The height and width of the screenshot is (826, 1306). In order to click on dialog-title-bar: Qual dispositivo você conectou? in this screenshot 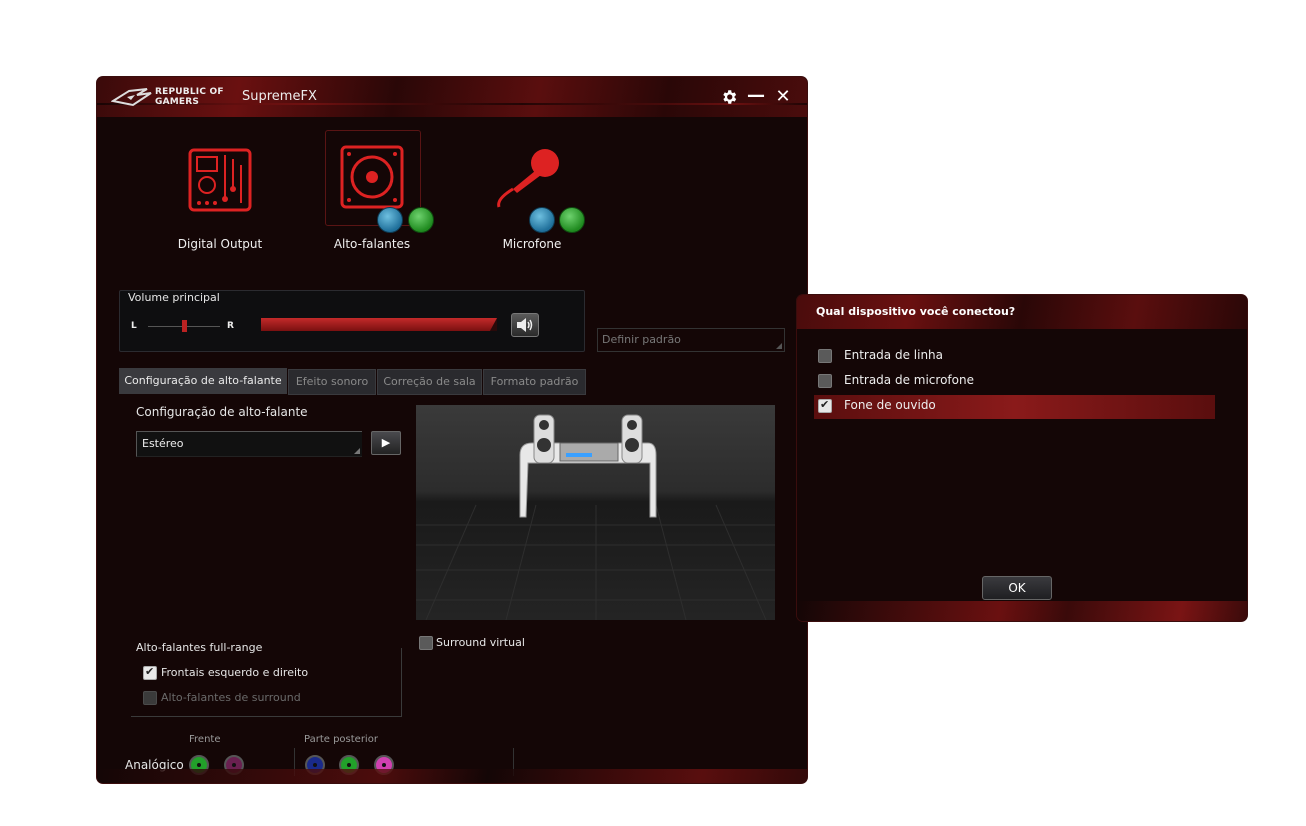, I will do `click(1022, 312)`.